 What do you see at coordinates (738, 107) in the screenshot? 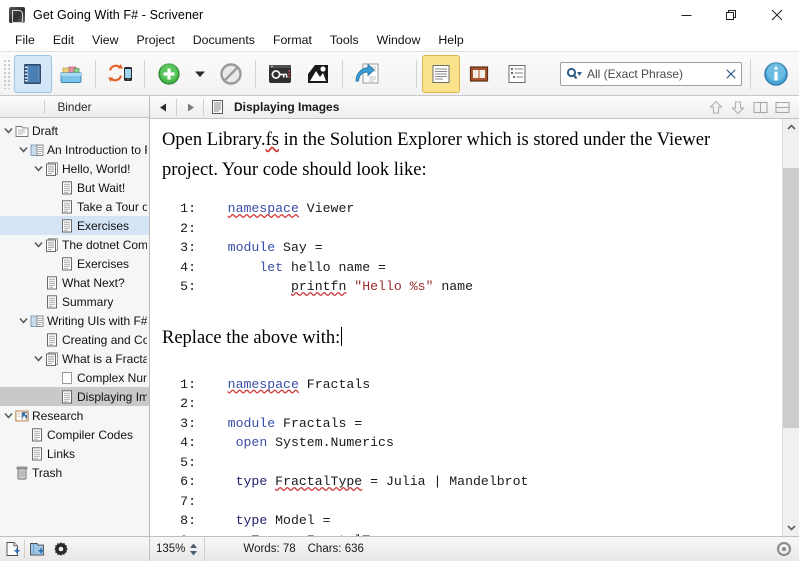
I see `go-down-button` at bounding box center [738, 107].